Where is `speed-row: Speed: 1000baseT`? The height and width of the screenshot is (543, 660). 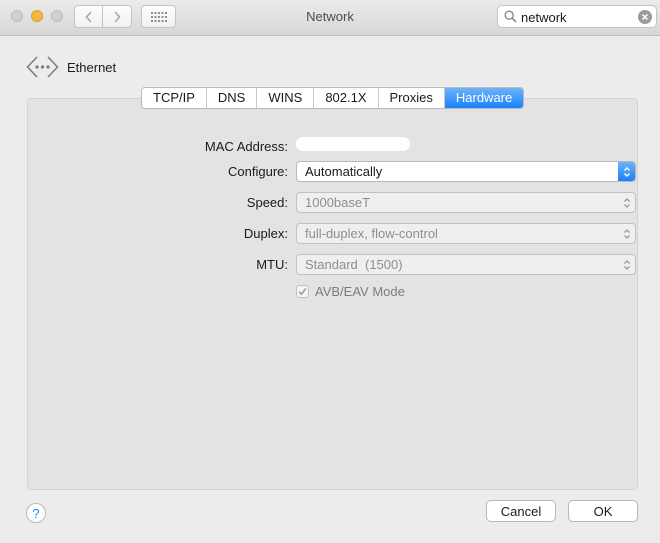
speed-row: Speed: 1000baseT is located at coordinates (333, 203).